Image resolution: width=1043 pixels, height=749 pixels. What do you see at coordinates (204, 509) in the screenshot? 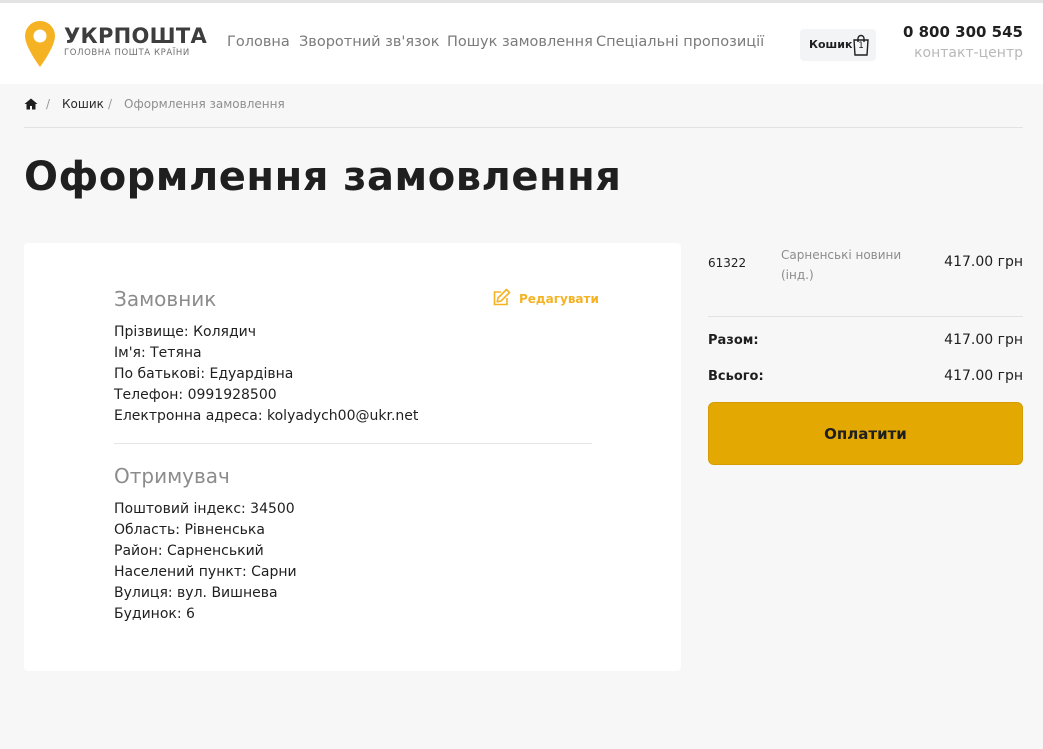
I see `recipient-postal-code: Поштовий індекс: 34500` at bounding box center [204, 509].